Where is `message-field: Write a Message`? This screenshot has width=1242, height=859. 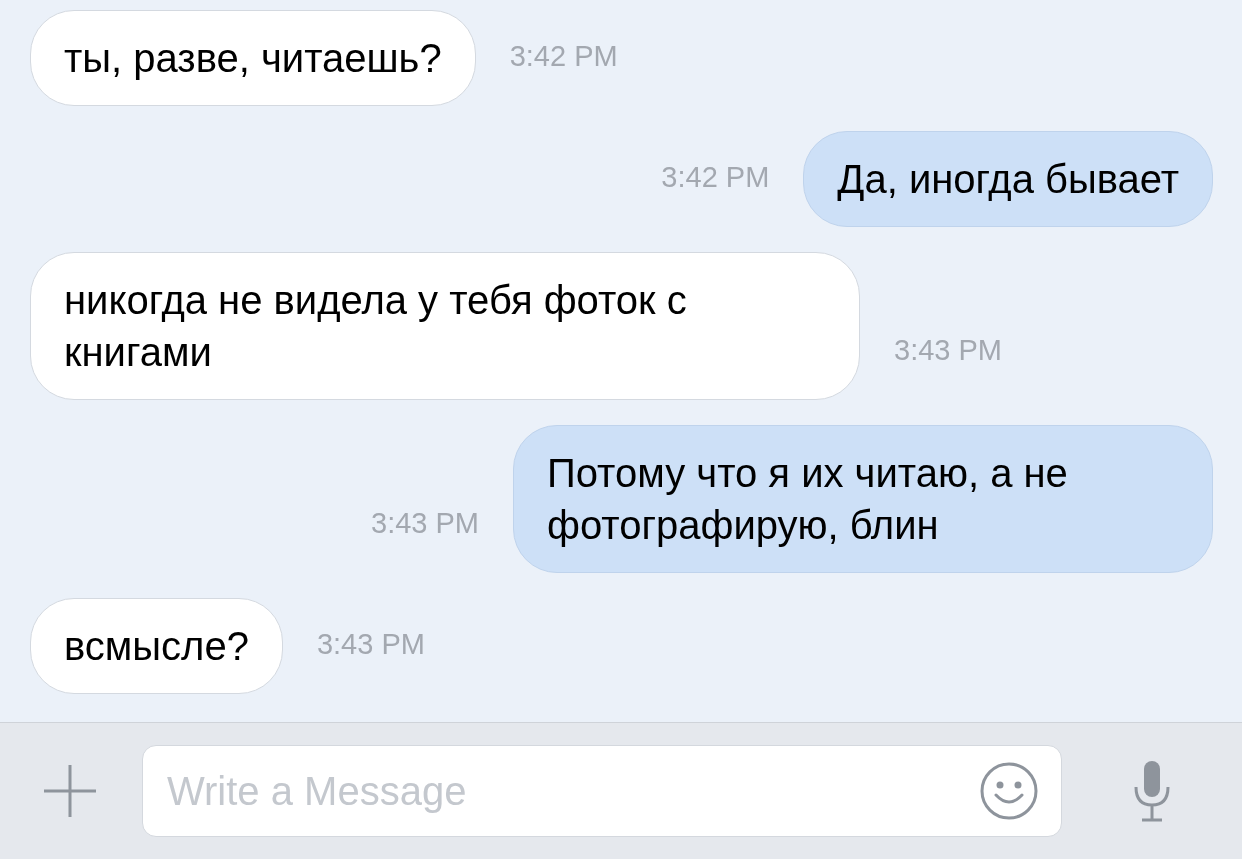 message-field: Write a Message is located at coordinates (602, 791).